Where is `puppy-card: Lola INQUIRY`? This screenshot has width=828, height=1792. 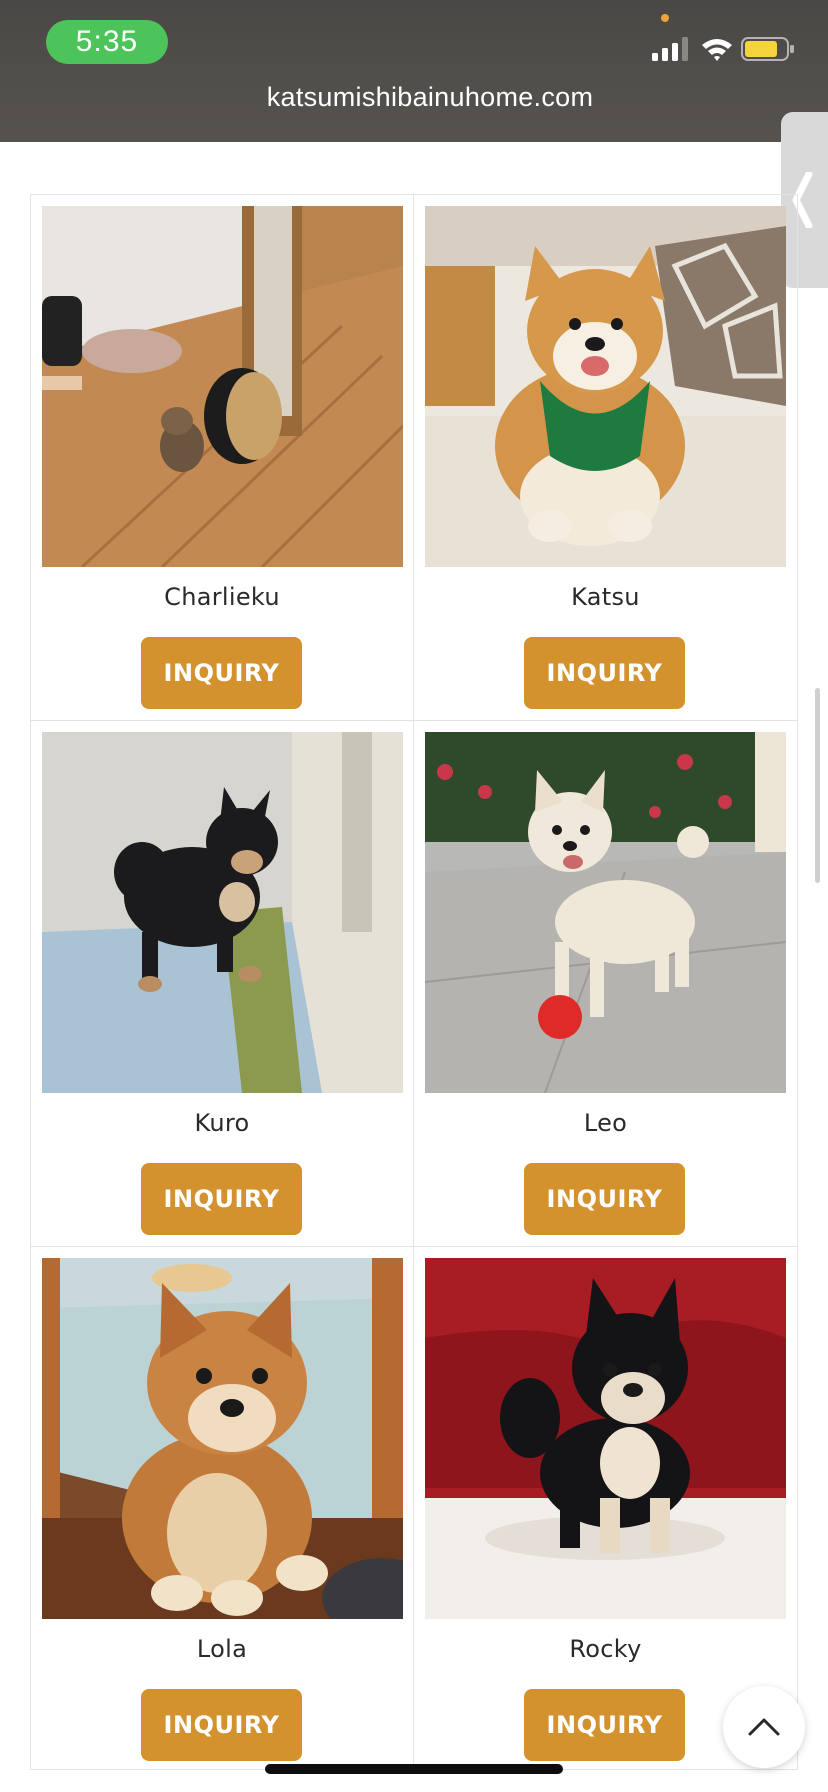
puppy-card: Lola INQUIRY is located at coordinates (222, 1509).